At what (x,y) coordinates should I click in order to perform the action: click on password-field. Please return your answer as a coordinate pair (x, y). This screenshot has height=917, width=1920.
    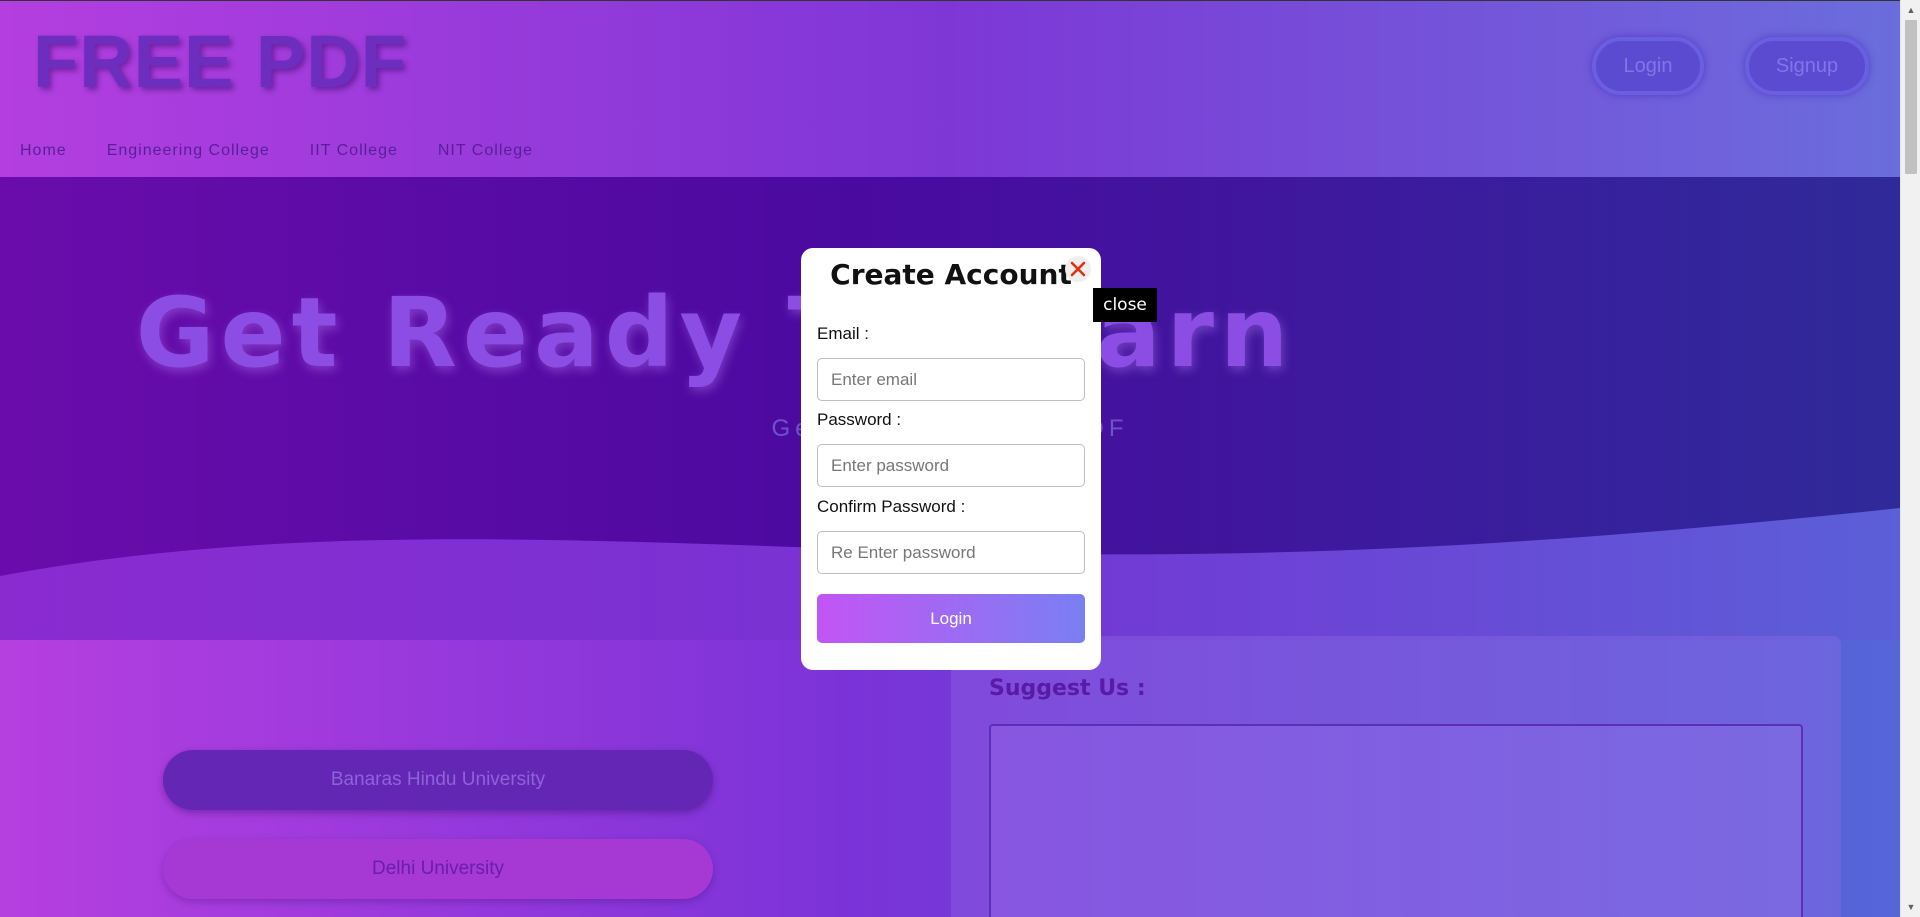
    Looking at the image, I should click on (951, 465).